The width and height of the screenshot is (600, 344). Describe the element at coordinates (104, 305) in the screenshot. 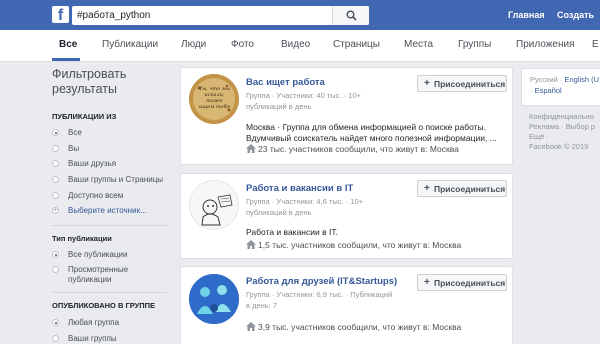

I see `filter-section-title: ОПУБЛИКОВАНО В ГРУППЕ` at that location.